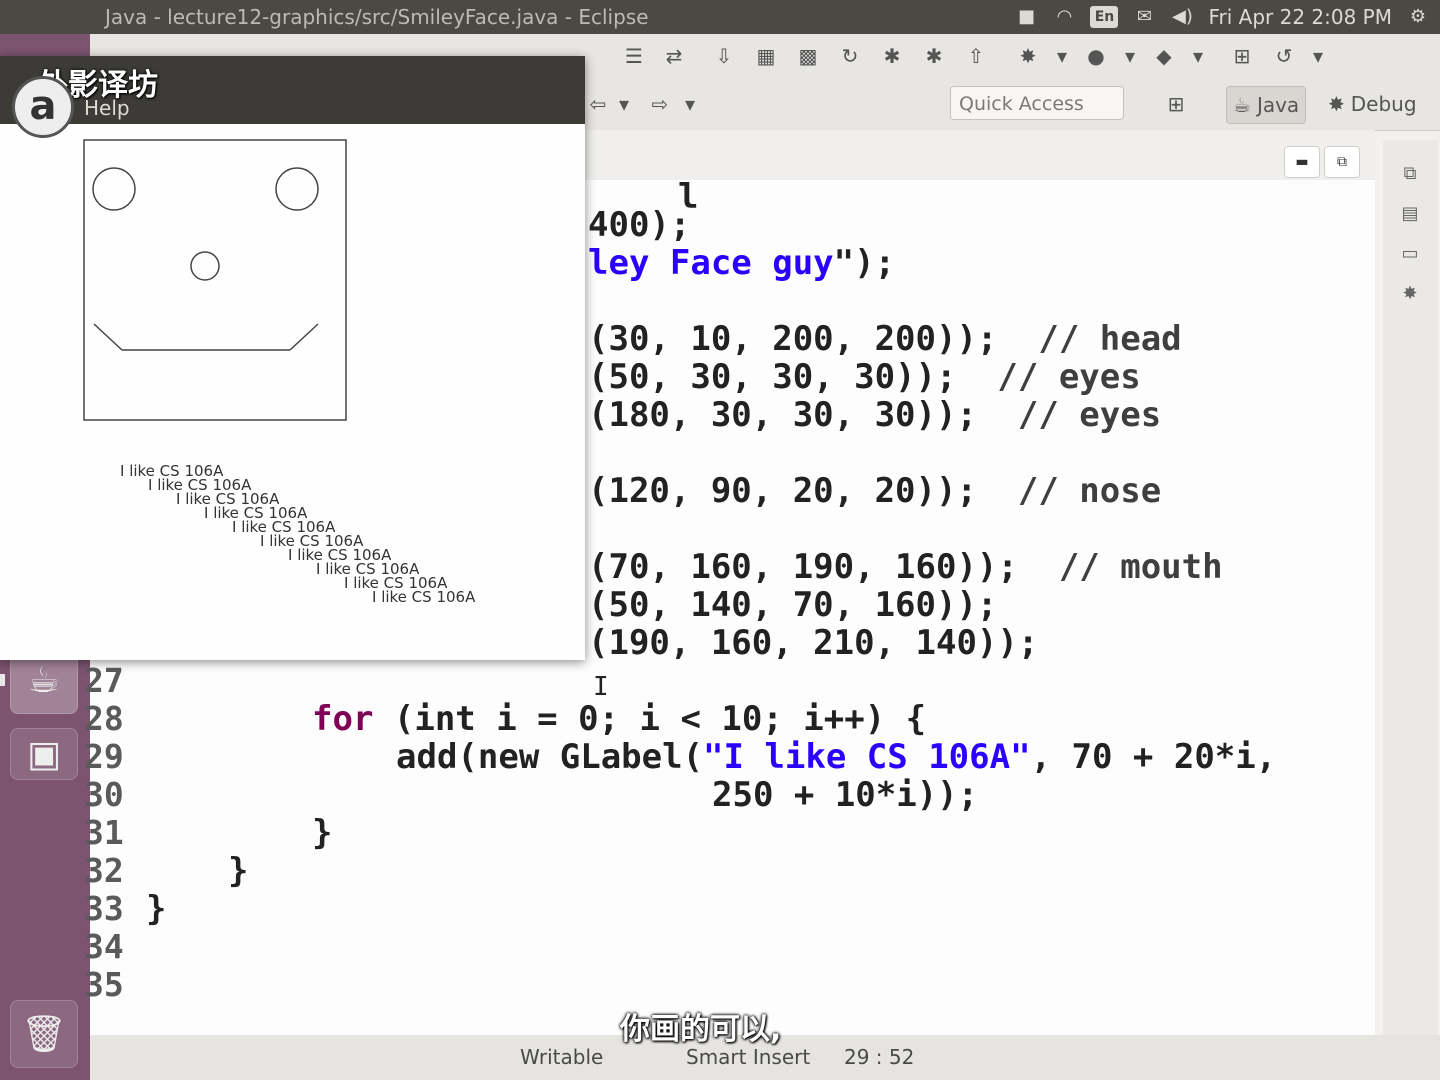  Describe the element at coordinates (793, 339) in the screenshot. I see `code-text: (30, 10, 200, 200));` at that location.